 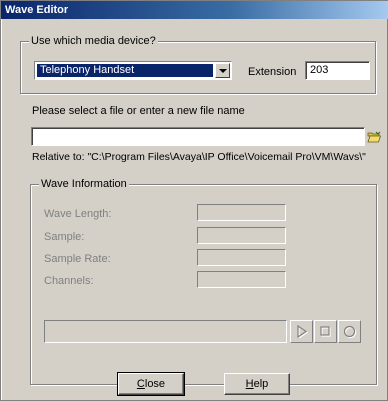 I want to click on chevron-down-icon, so click(x=222, y=70).